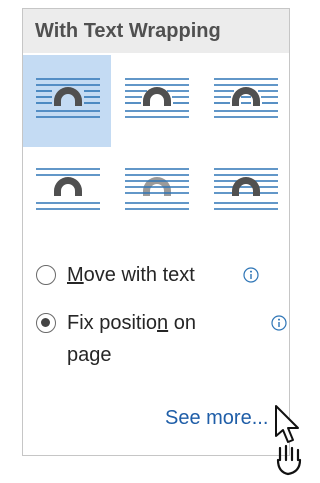 The image size is (320, 483). I want to click on fix-mnemonic: n, so click(163, 323).